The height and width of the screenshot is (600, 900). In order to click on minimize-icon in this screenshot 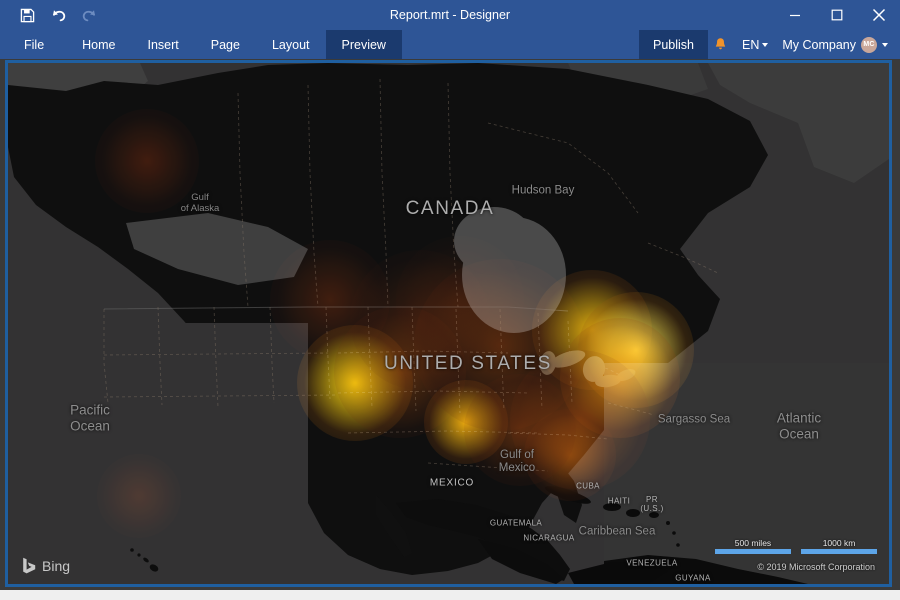, I will do `click(795, 15)`.